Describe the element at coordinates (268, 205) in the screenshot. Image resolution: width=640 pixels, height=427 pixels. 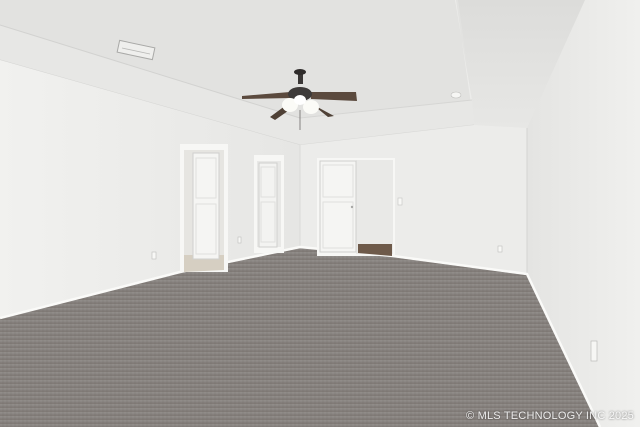
I see `door-closet` at that location.